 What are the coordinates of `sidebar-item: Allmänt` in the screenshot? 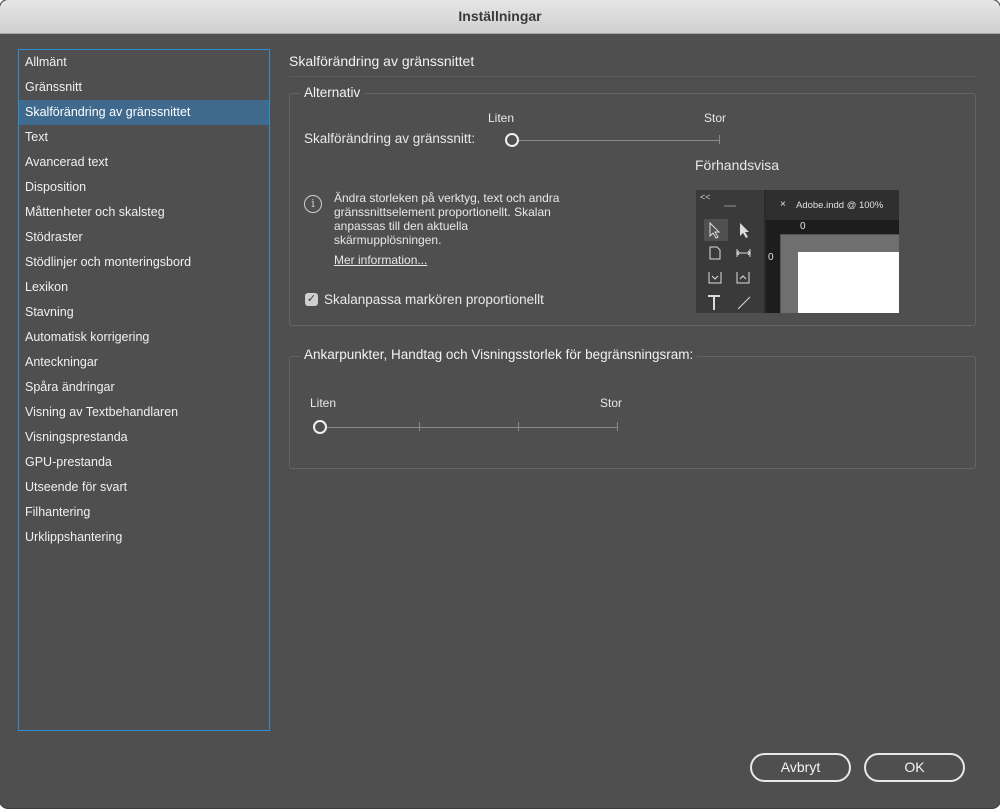 It's located at (144, 62).